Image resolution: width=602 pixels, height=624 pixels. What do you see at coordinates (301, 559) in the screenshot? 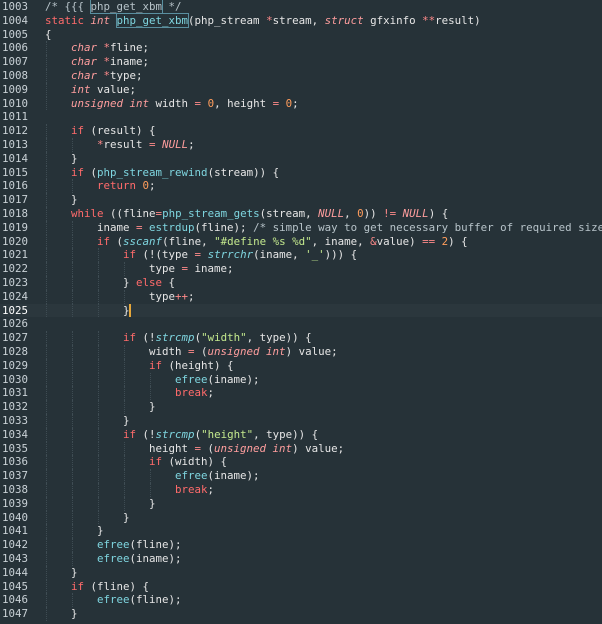
I see `code-line: 1043 efree(iname);` at bounding box center [301, 559].